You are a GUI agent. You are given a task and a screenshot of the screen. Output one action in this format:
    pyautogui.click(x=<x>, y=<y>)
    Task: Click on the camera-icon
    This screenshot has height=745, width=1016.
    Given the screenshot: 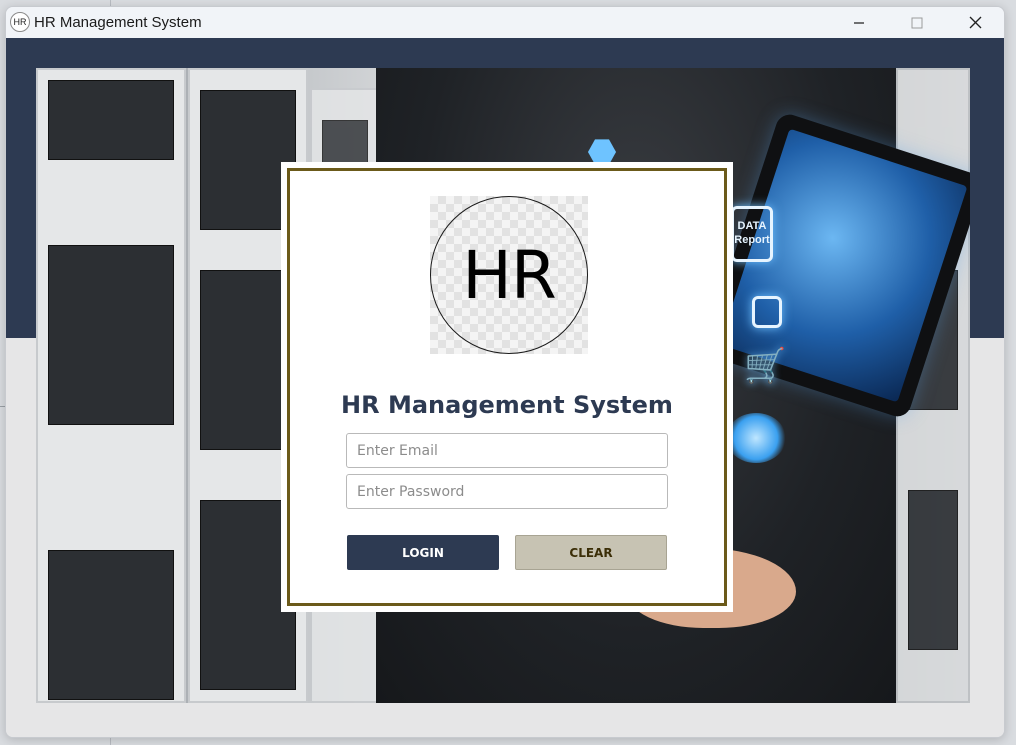 What is the action you would take?
    pyautogui.click(x=767, y=312)
    